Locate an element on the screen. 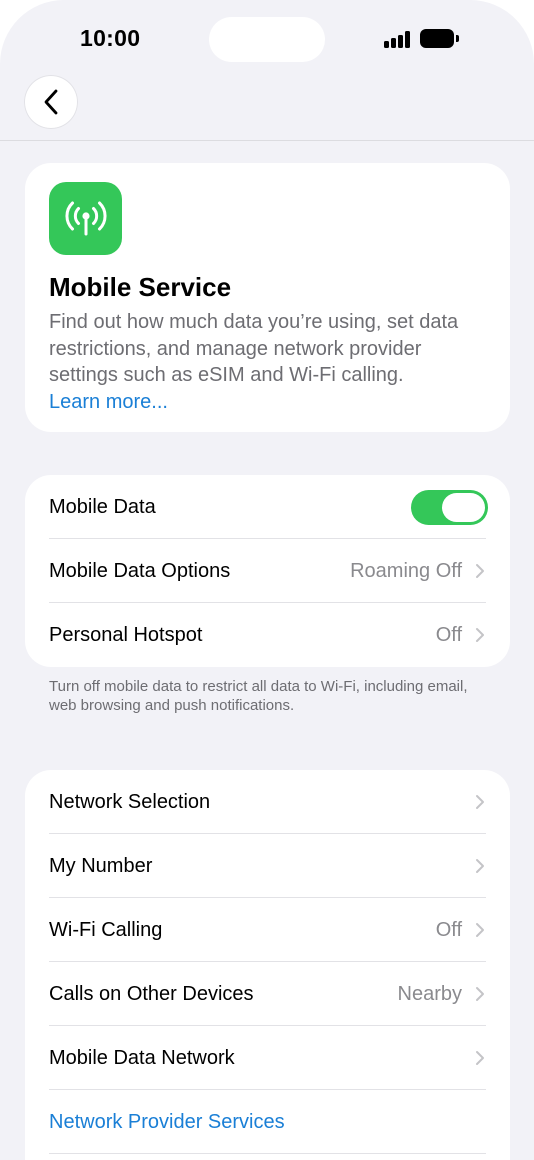 The height and width of the screenshot is (1160, 534). network-provider-services-row: Network Provider Services is located at coordinates (279, 1122).